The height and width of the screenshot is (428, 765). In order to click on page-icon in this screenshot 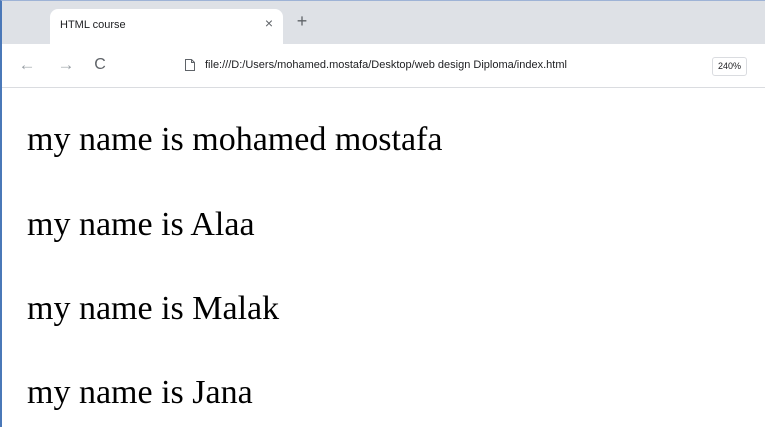, I will do `click(190, 65)`.